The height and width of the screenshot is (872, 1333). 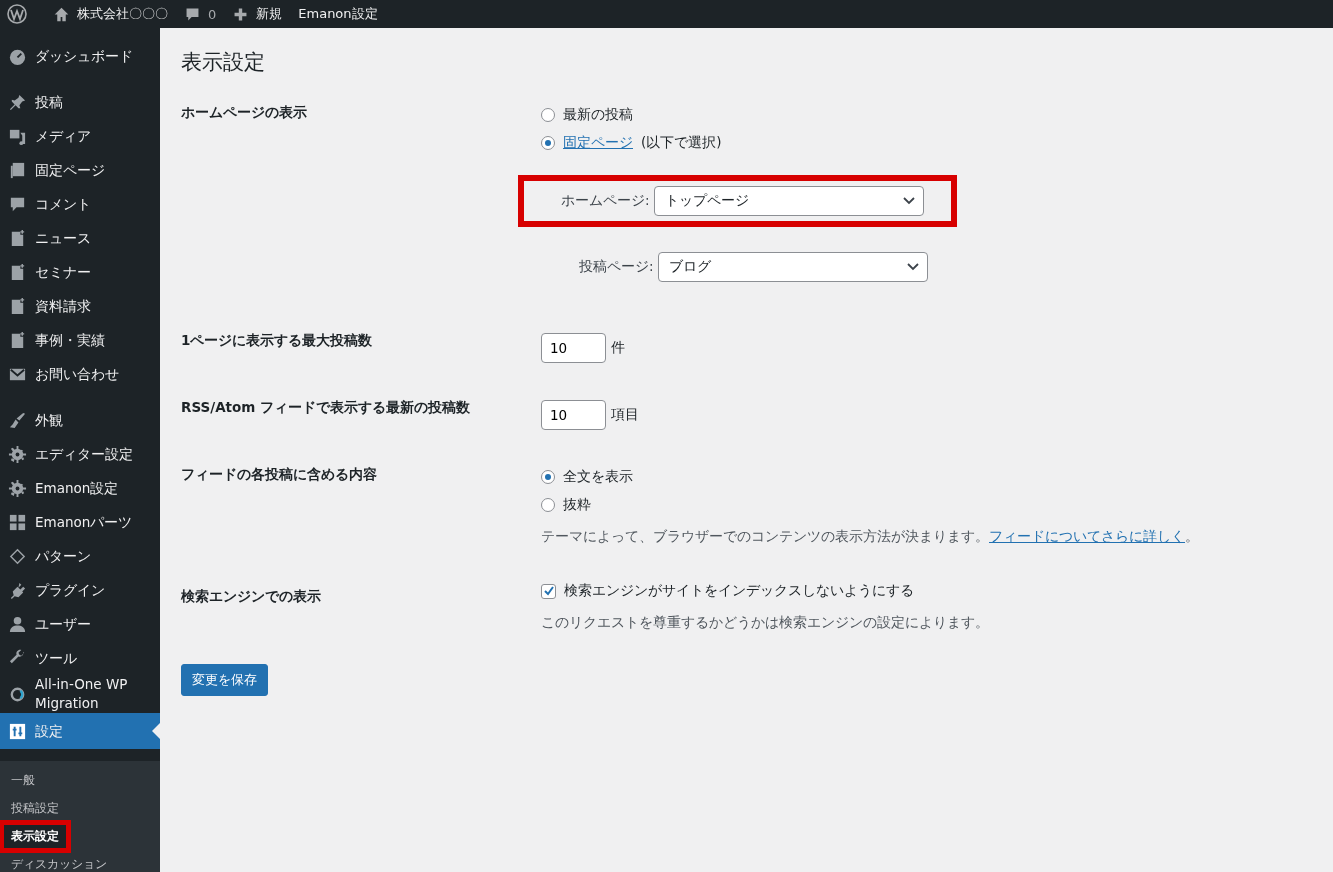 I want to click on description-text: このリクエストを尊重するかどうかは検索エンジンの設定によります。, so click(x=765, y=623).